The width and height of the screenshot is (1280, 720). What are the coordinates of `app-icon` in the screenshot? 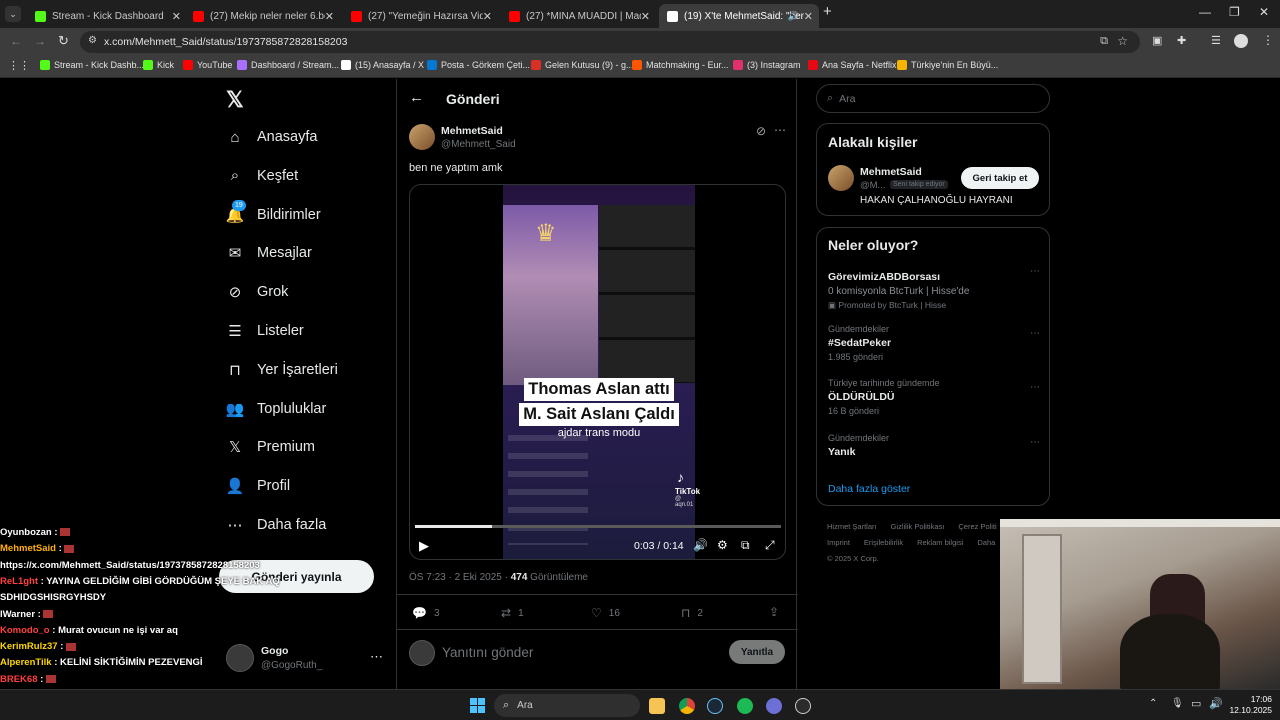 It's located at (774, 706).